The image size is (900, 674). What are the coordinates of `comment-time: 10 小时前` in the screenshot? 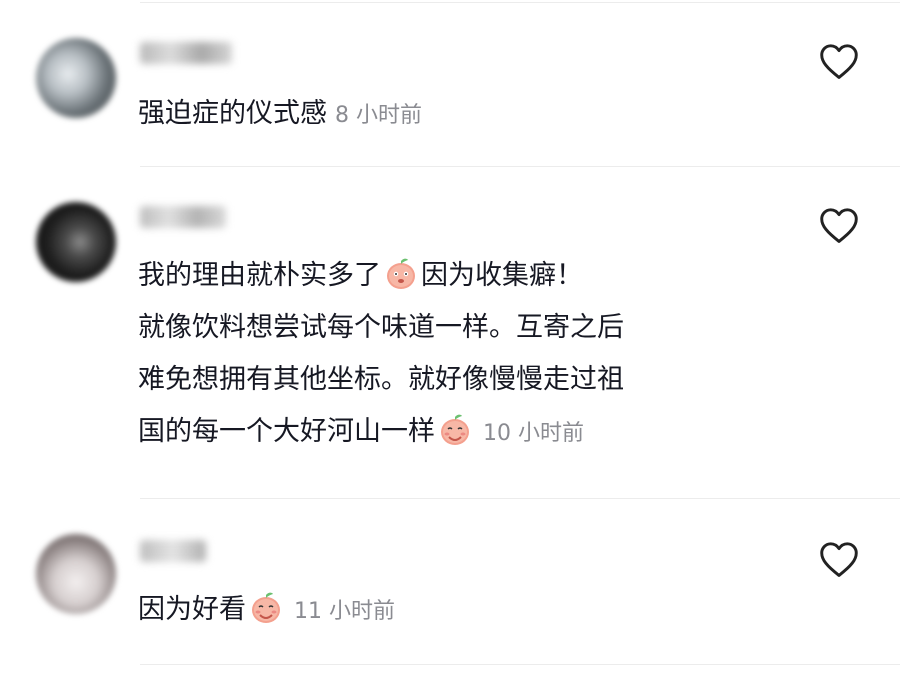 It's located at (533, 433).